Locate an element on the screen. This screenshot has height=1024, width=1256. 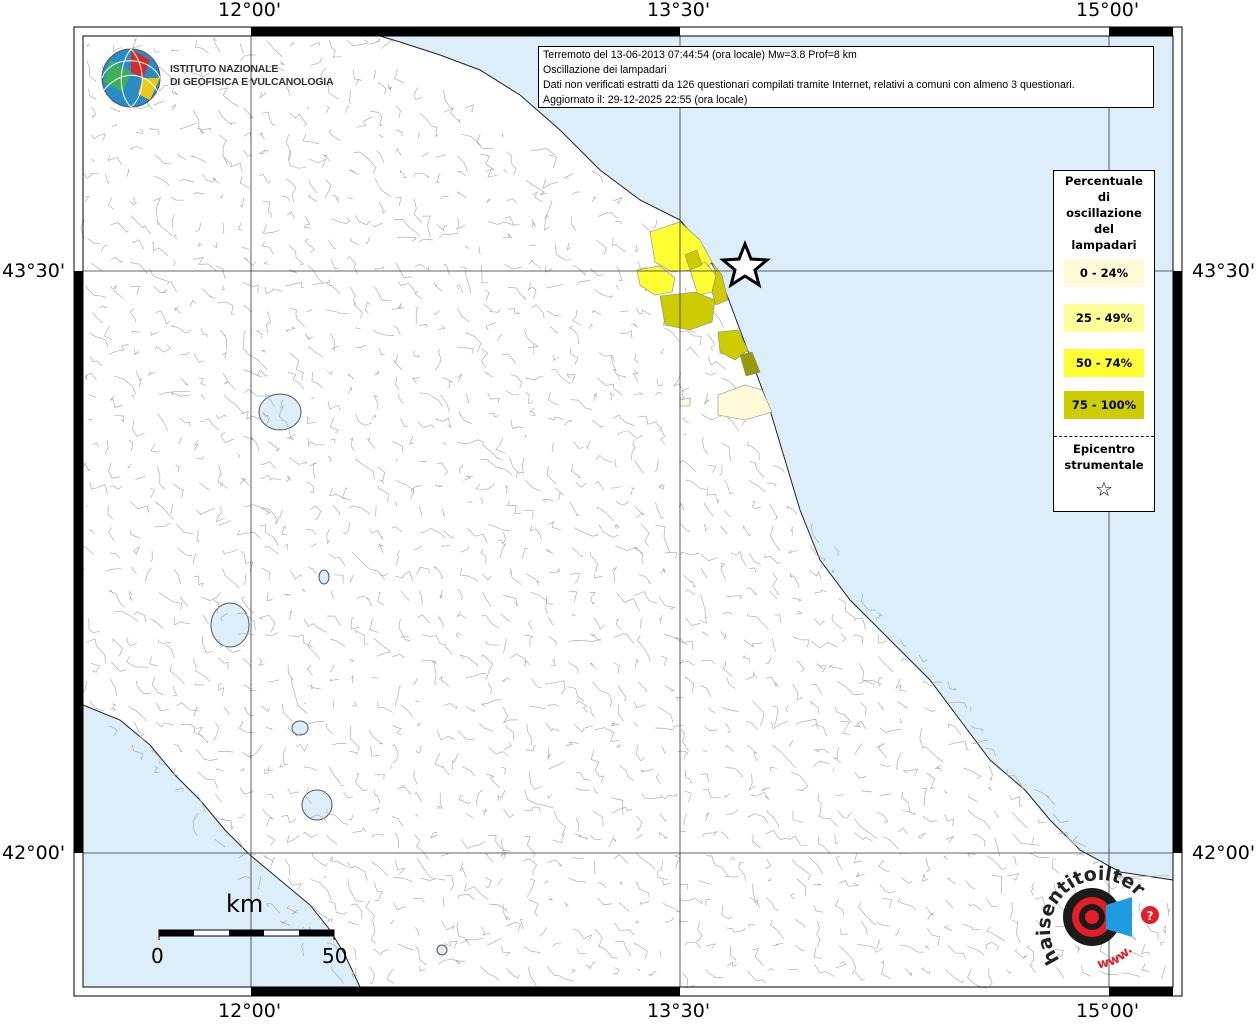
map-subject: Oscillazione dei lampadari is located at coordinates (605, 70).